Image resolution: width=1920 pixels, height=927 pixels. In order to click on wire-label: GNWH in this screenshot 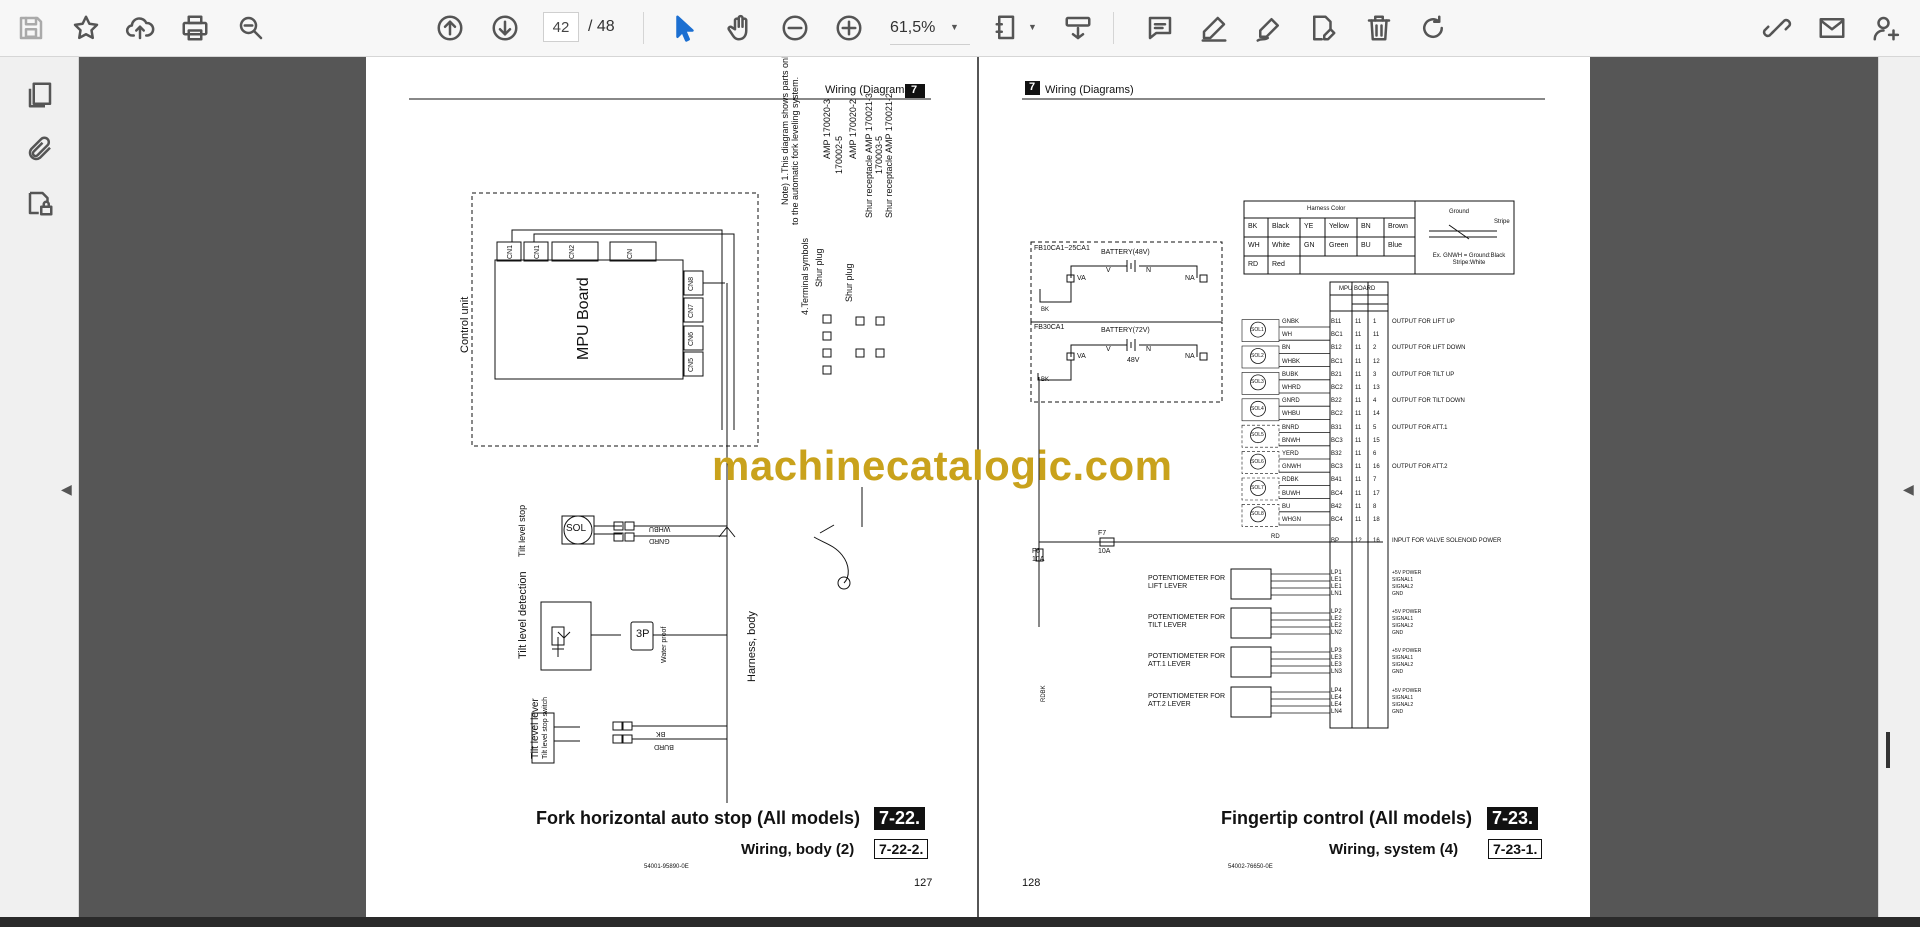, I will do `click(1291, 467)`.